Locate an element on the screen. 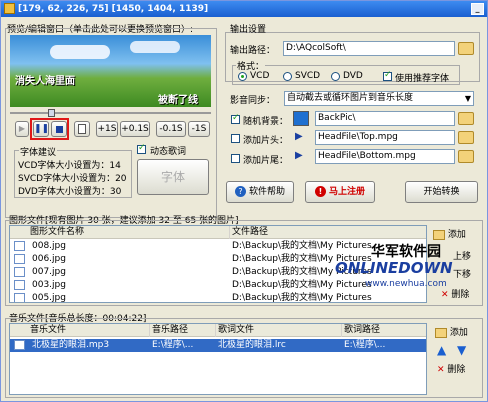 This screenshot has height=402, width=488. tail-label: 添加片尾： is located at coordinates (266, 161).